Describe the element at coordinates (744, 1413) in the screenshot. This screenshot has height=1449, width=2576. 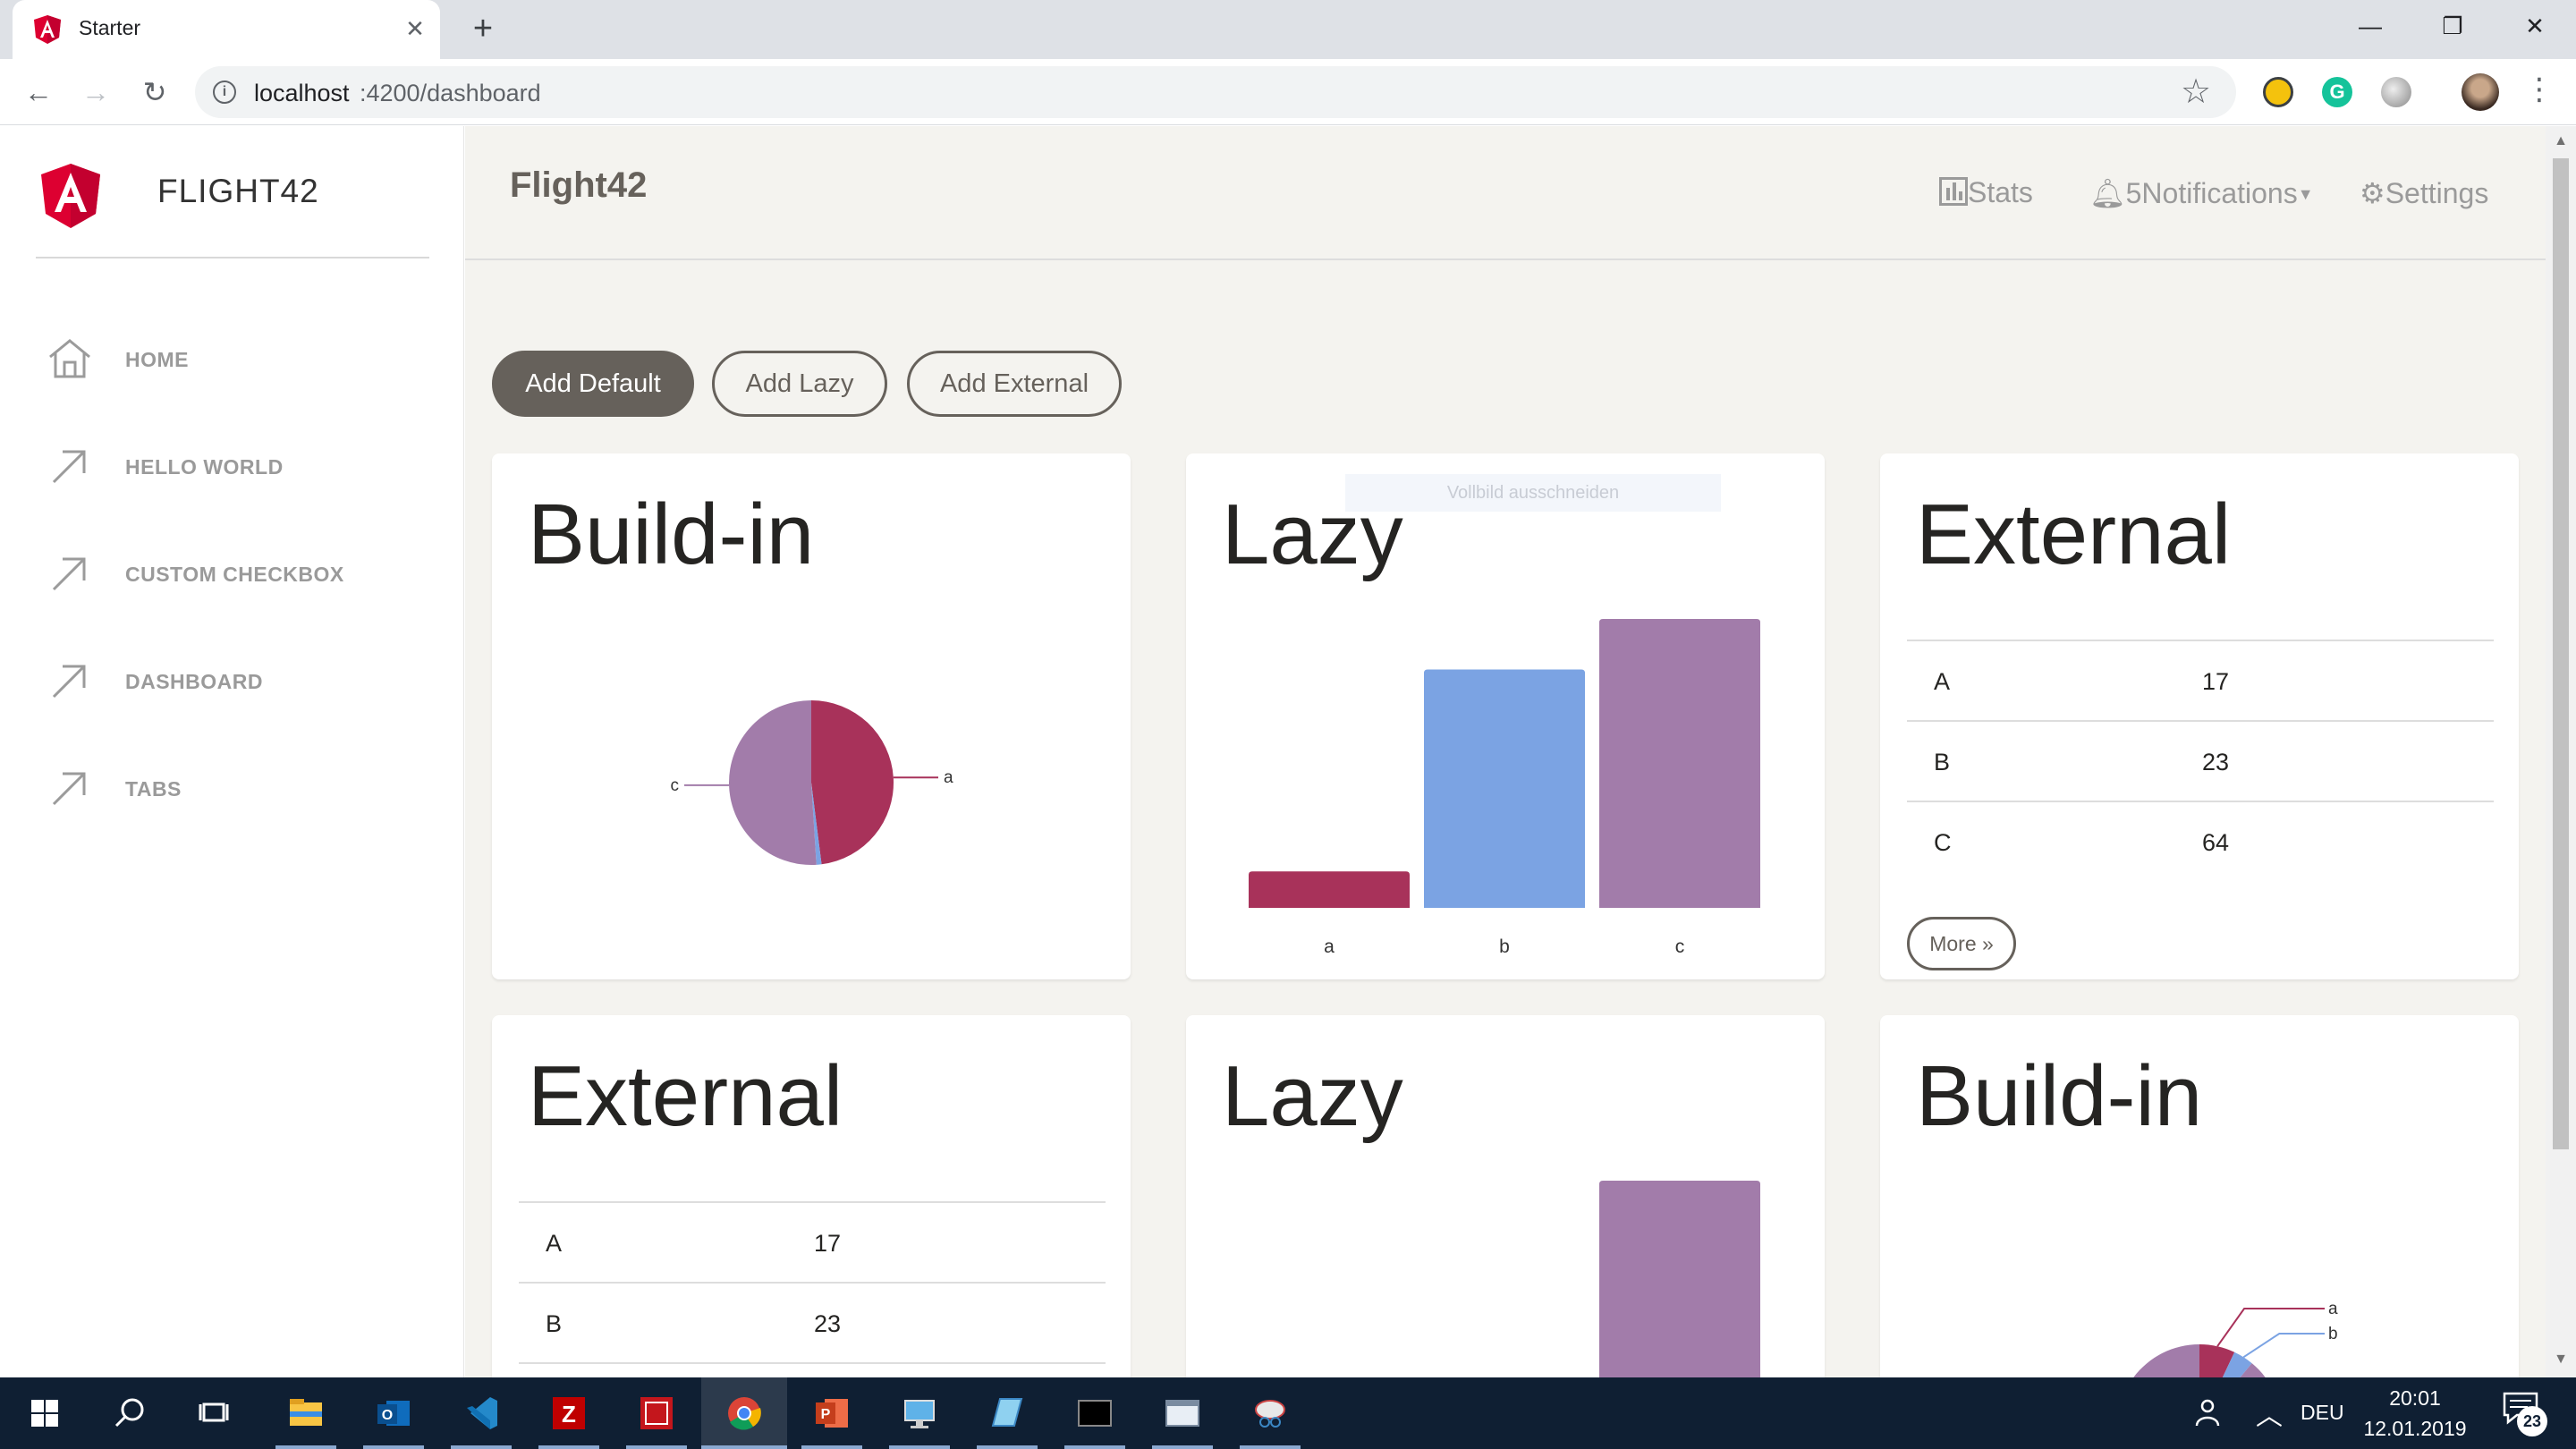
I see `chrome-icon` at that location.